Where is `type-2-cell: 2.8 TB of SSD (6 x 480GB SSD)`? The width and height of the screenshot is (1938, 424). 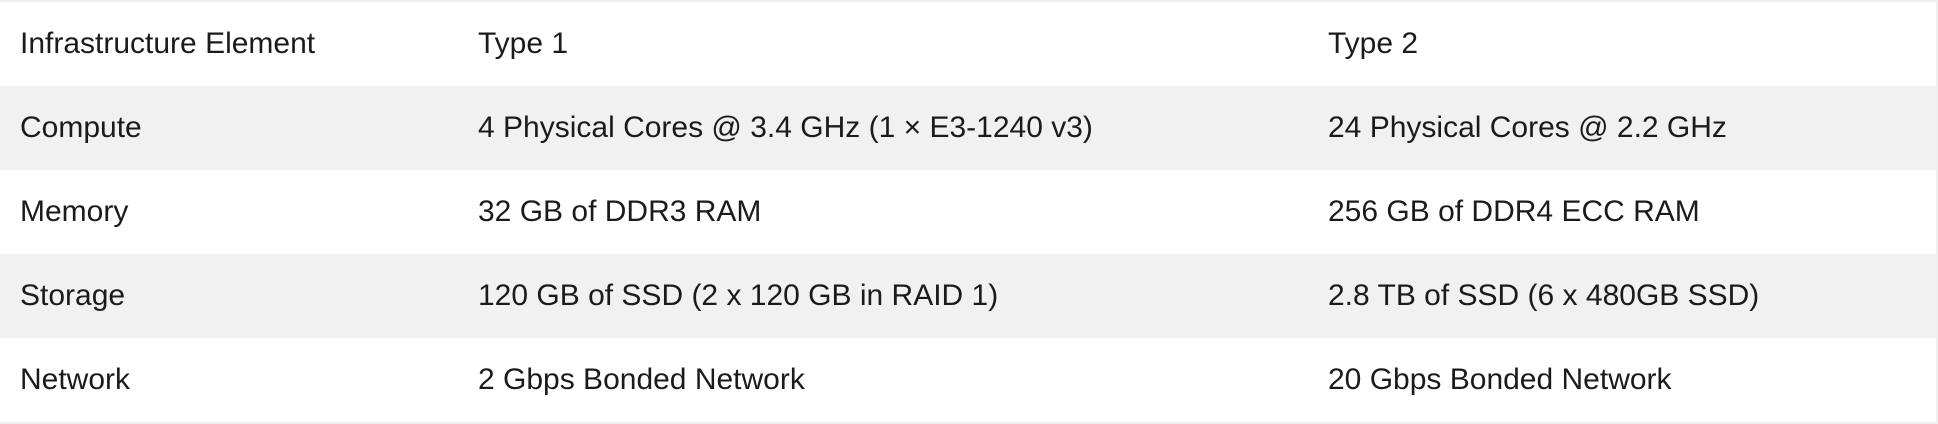
type-2-cell: 2.8 TB of SSD (6 x 480GB SSD) is located at coordinates (1622, 296).